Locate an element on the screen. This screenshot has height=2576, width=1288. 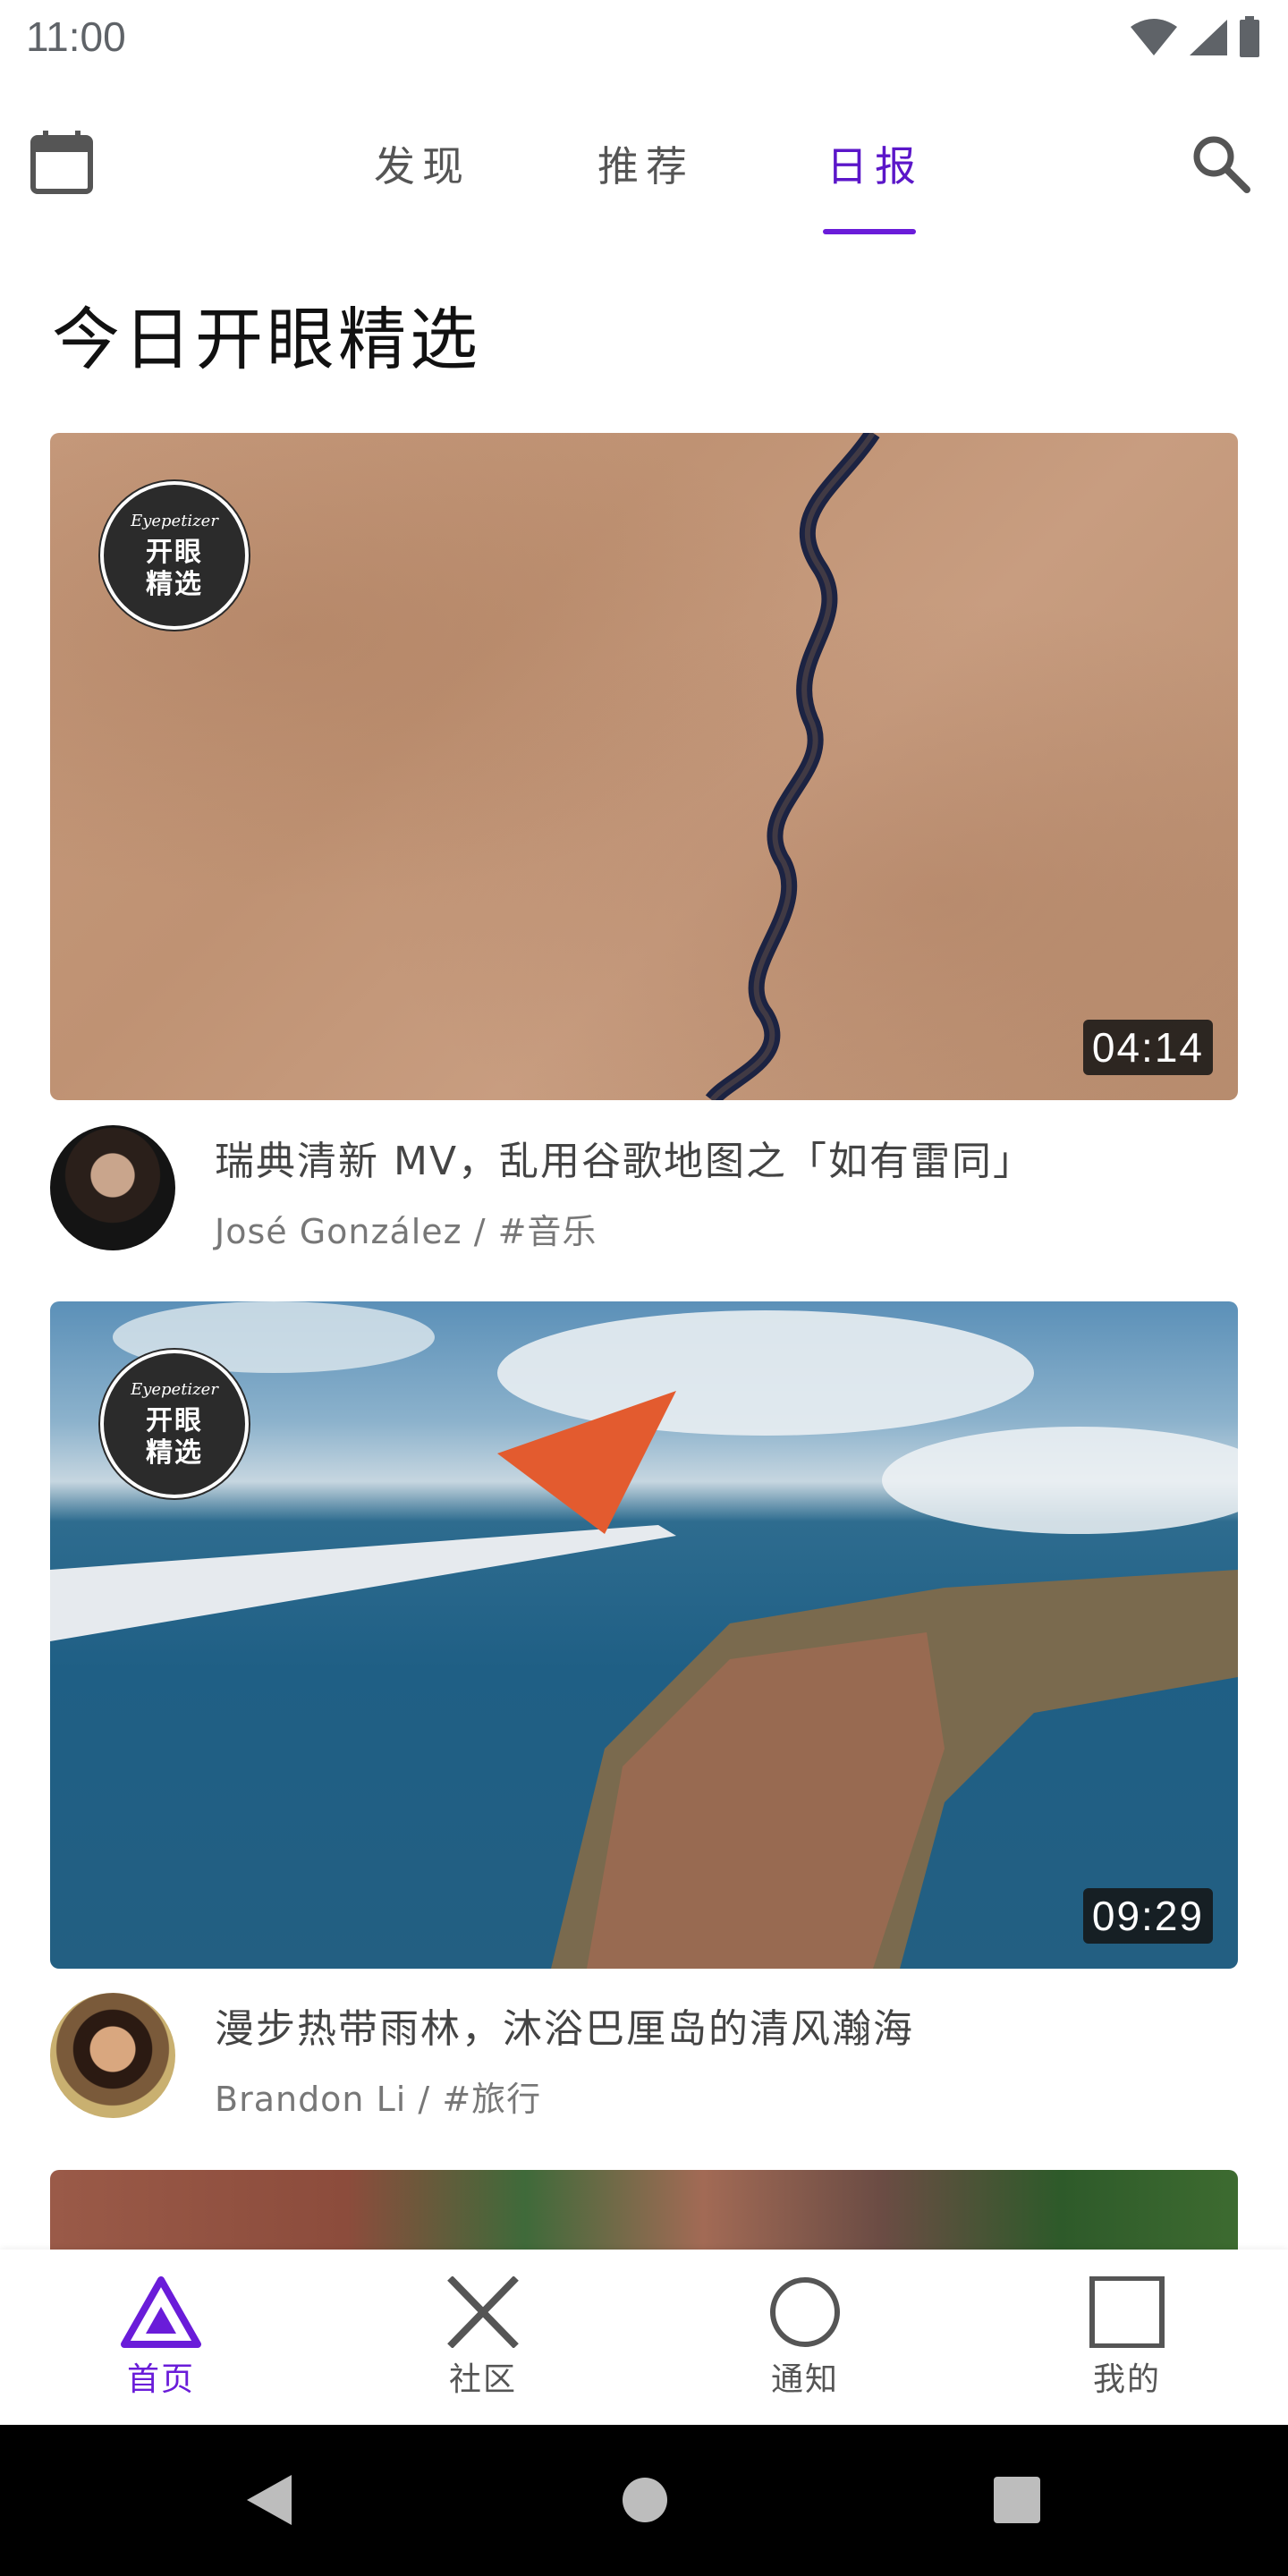
page-title: 今日开眼精选 is located at coordinates (266, 339).